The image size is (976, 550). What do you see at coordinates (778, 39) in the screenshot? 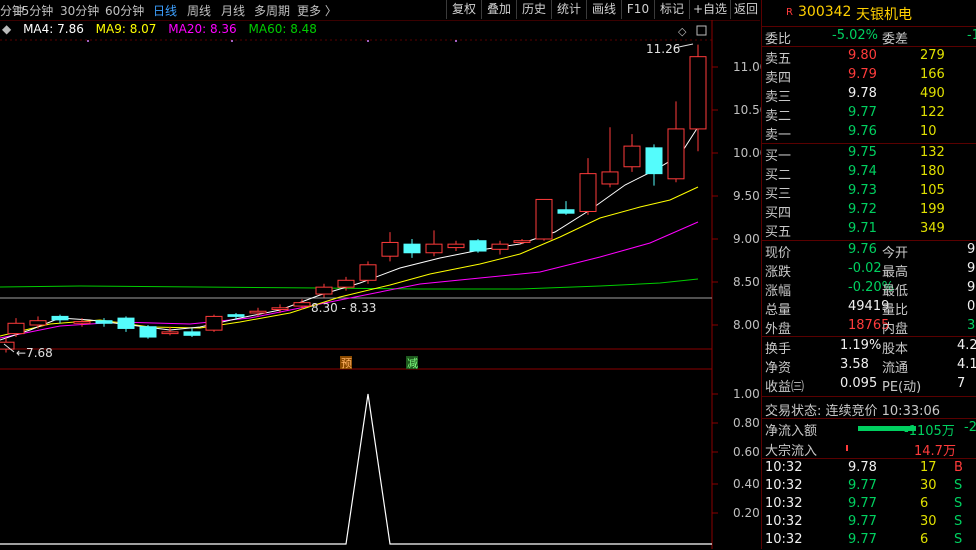
I see `weibi-label: 委比` at bounding box center [778, 39].